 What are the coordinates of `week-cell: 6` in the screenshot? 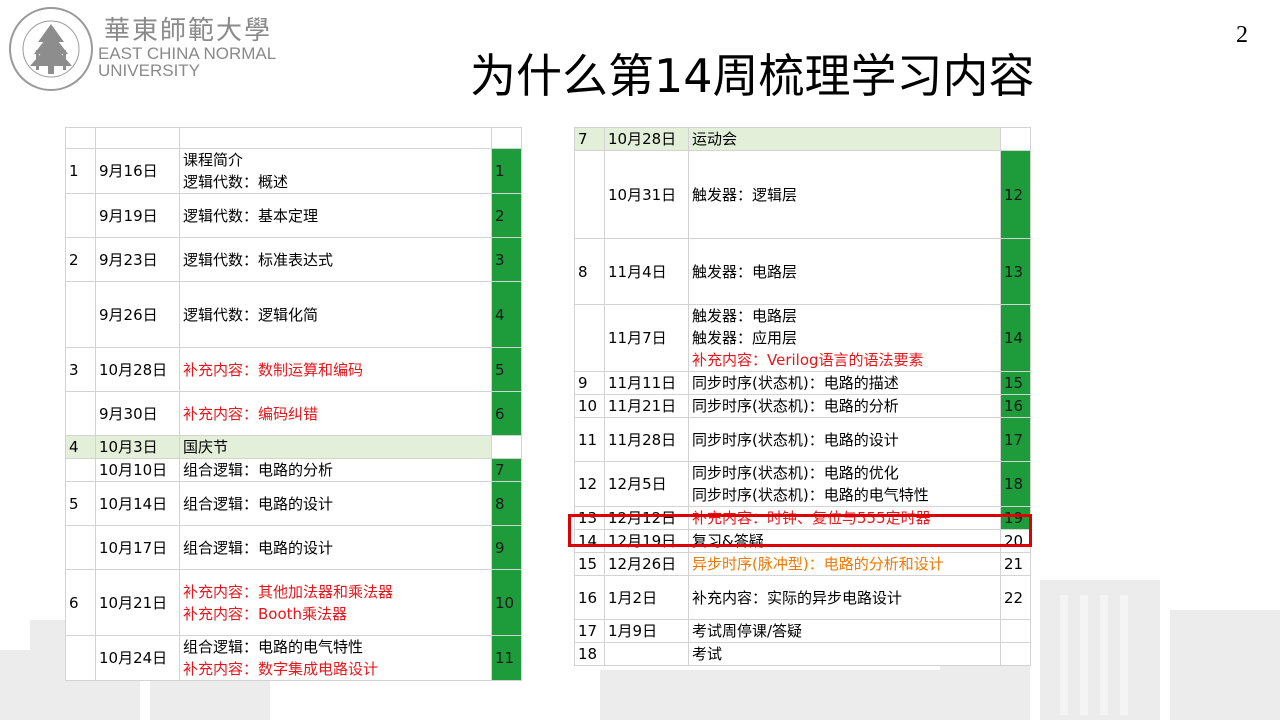 It's located at (80, 602).